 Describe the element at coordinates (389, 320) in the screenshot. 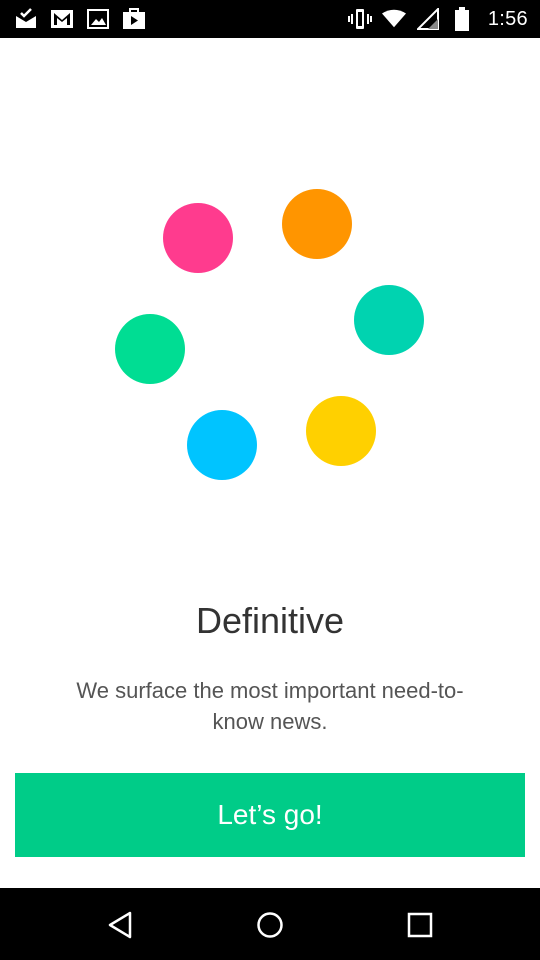

I see `dot-teal` at that location.